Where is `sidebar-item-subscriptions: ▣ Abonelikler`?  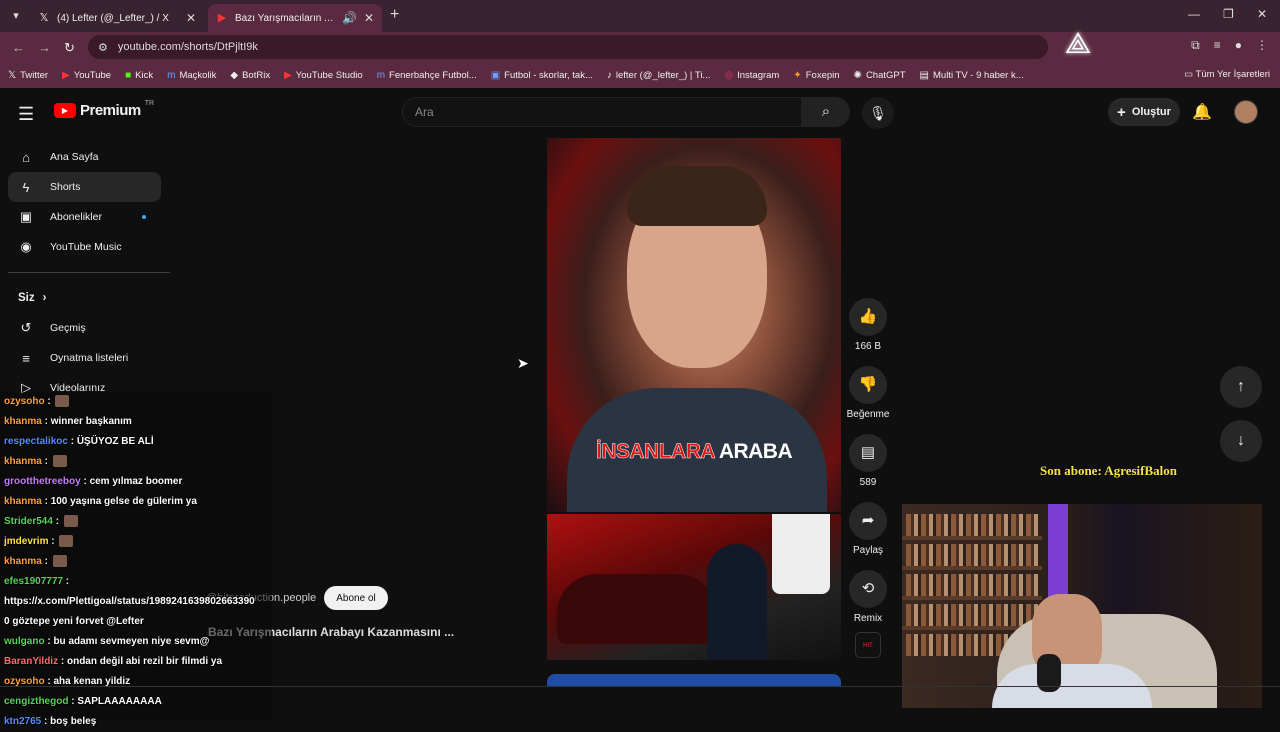 sidebar-item-subscriptions: ▣ Abonelikler is located at coordinates (93, 217).